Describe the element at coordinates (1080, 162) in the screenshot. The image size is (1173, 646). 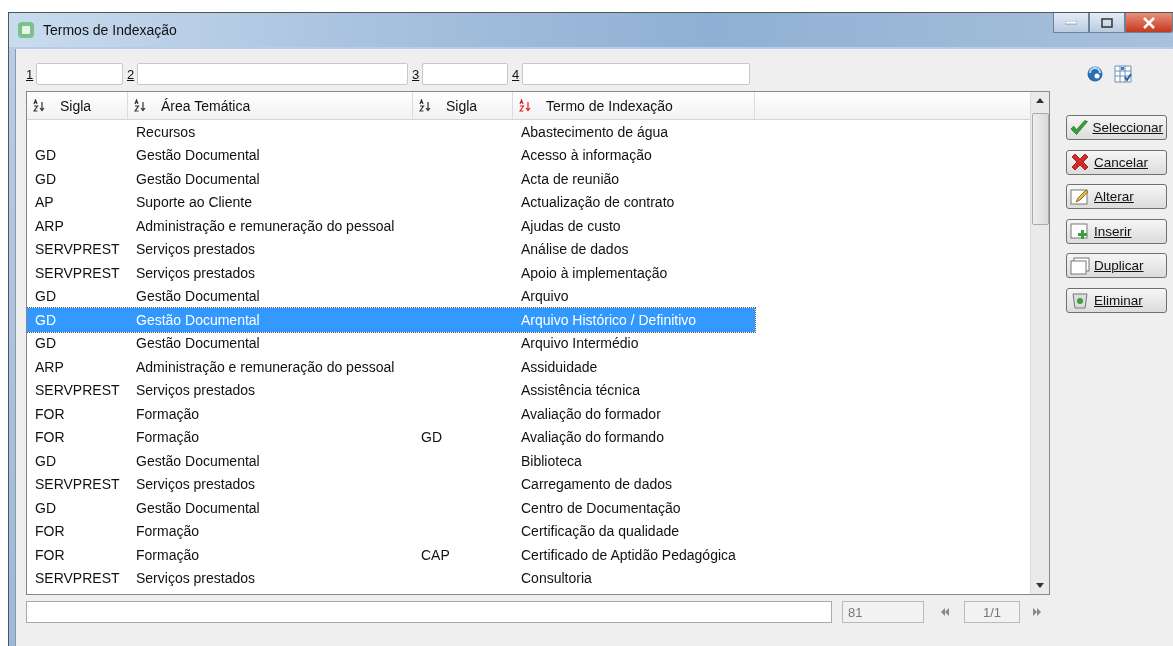
I see `cross-icon` at that location.